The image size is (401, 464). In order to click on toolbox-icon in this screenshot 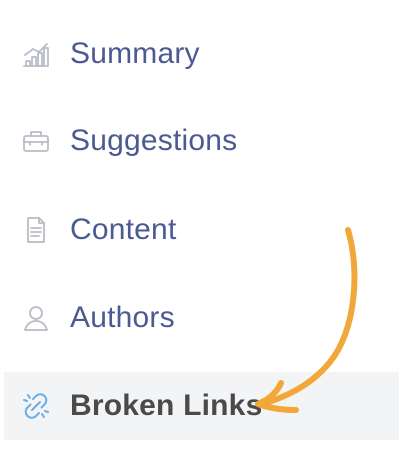, I will do `click(36, 141)`.